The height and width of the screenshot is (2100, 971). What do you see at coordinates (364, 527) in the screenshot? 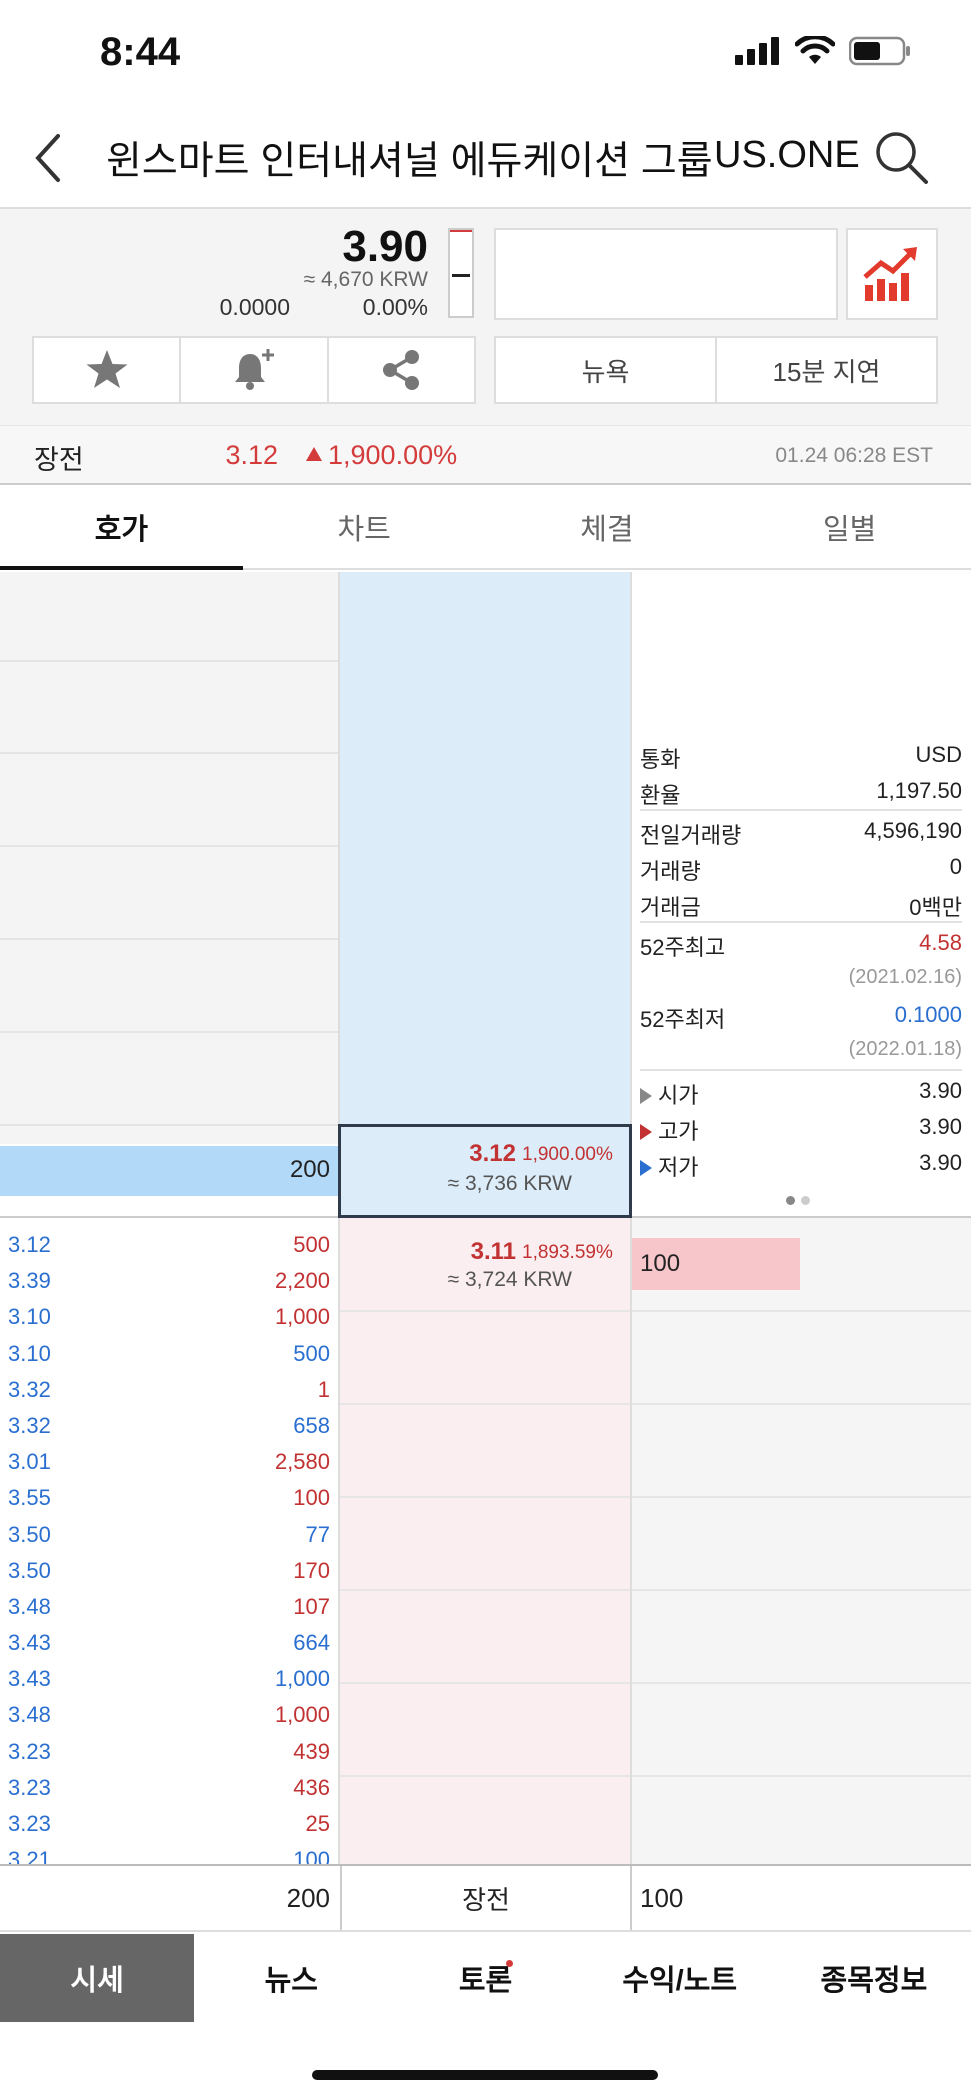
I see `tab-chart: 차트` at bounding box center [364, 527].